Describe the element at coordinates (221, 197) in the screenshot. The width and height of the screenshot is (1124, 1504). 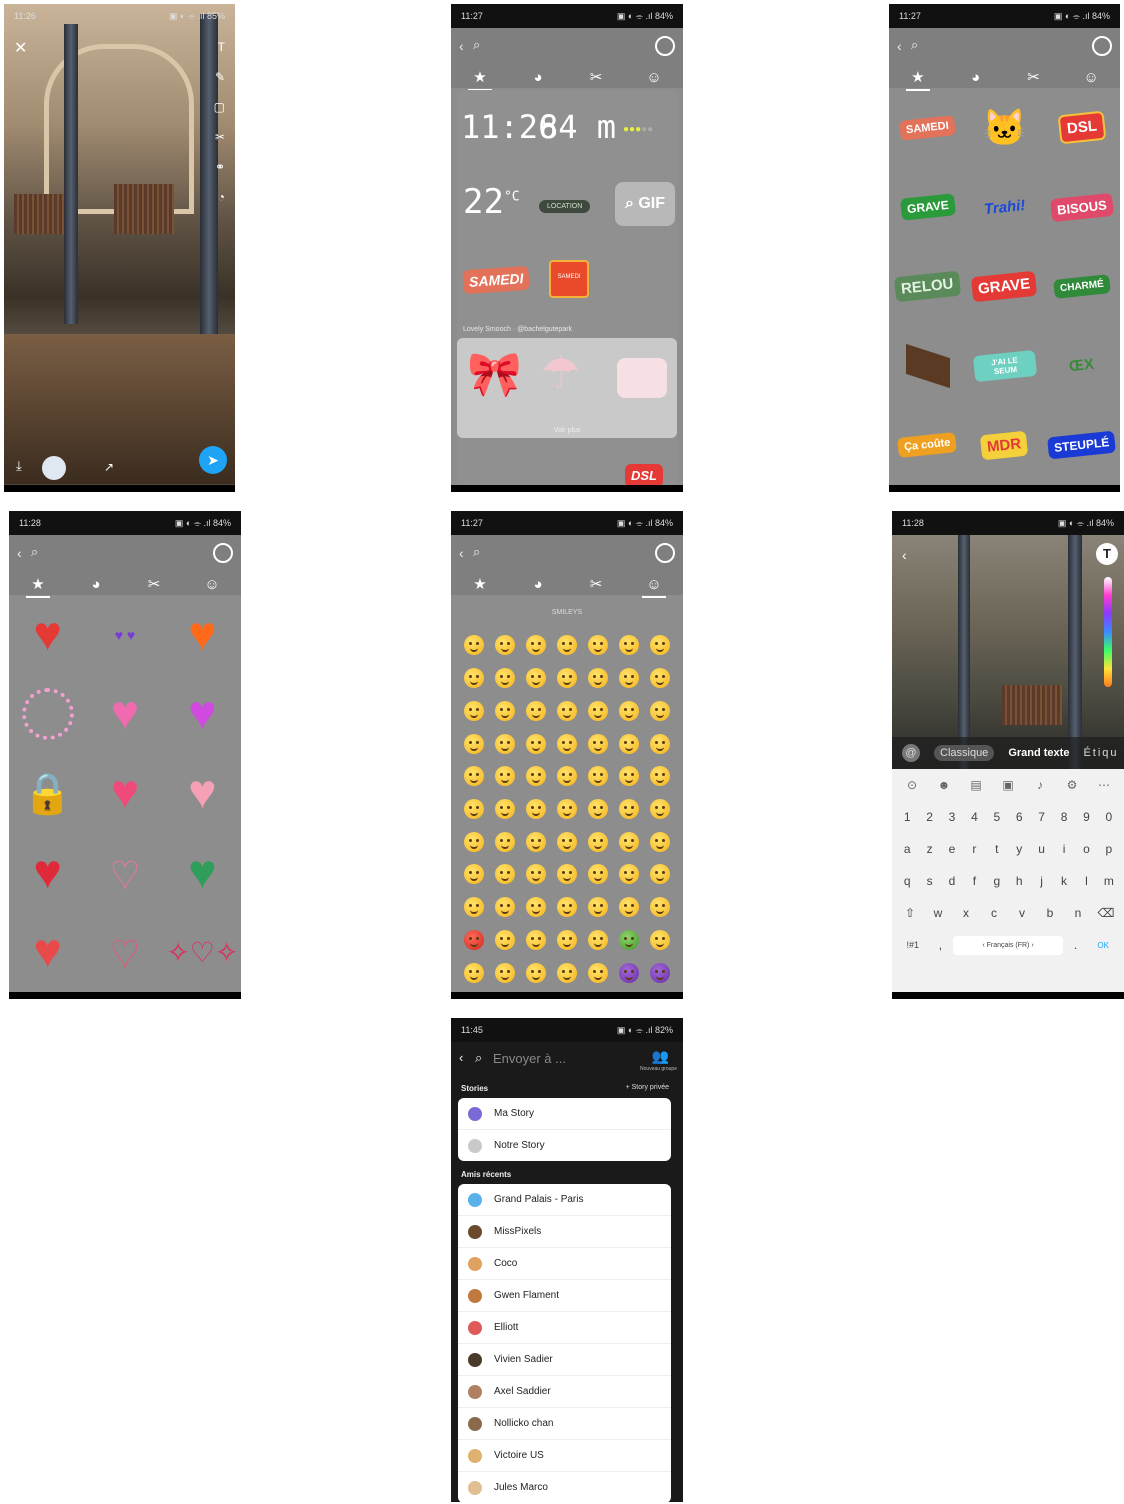
I see `timer-tool-icon: ◔` at that location.